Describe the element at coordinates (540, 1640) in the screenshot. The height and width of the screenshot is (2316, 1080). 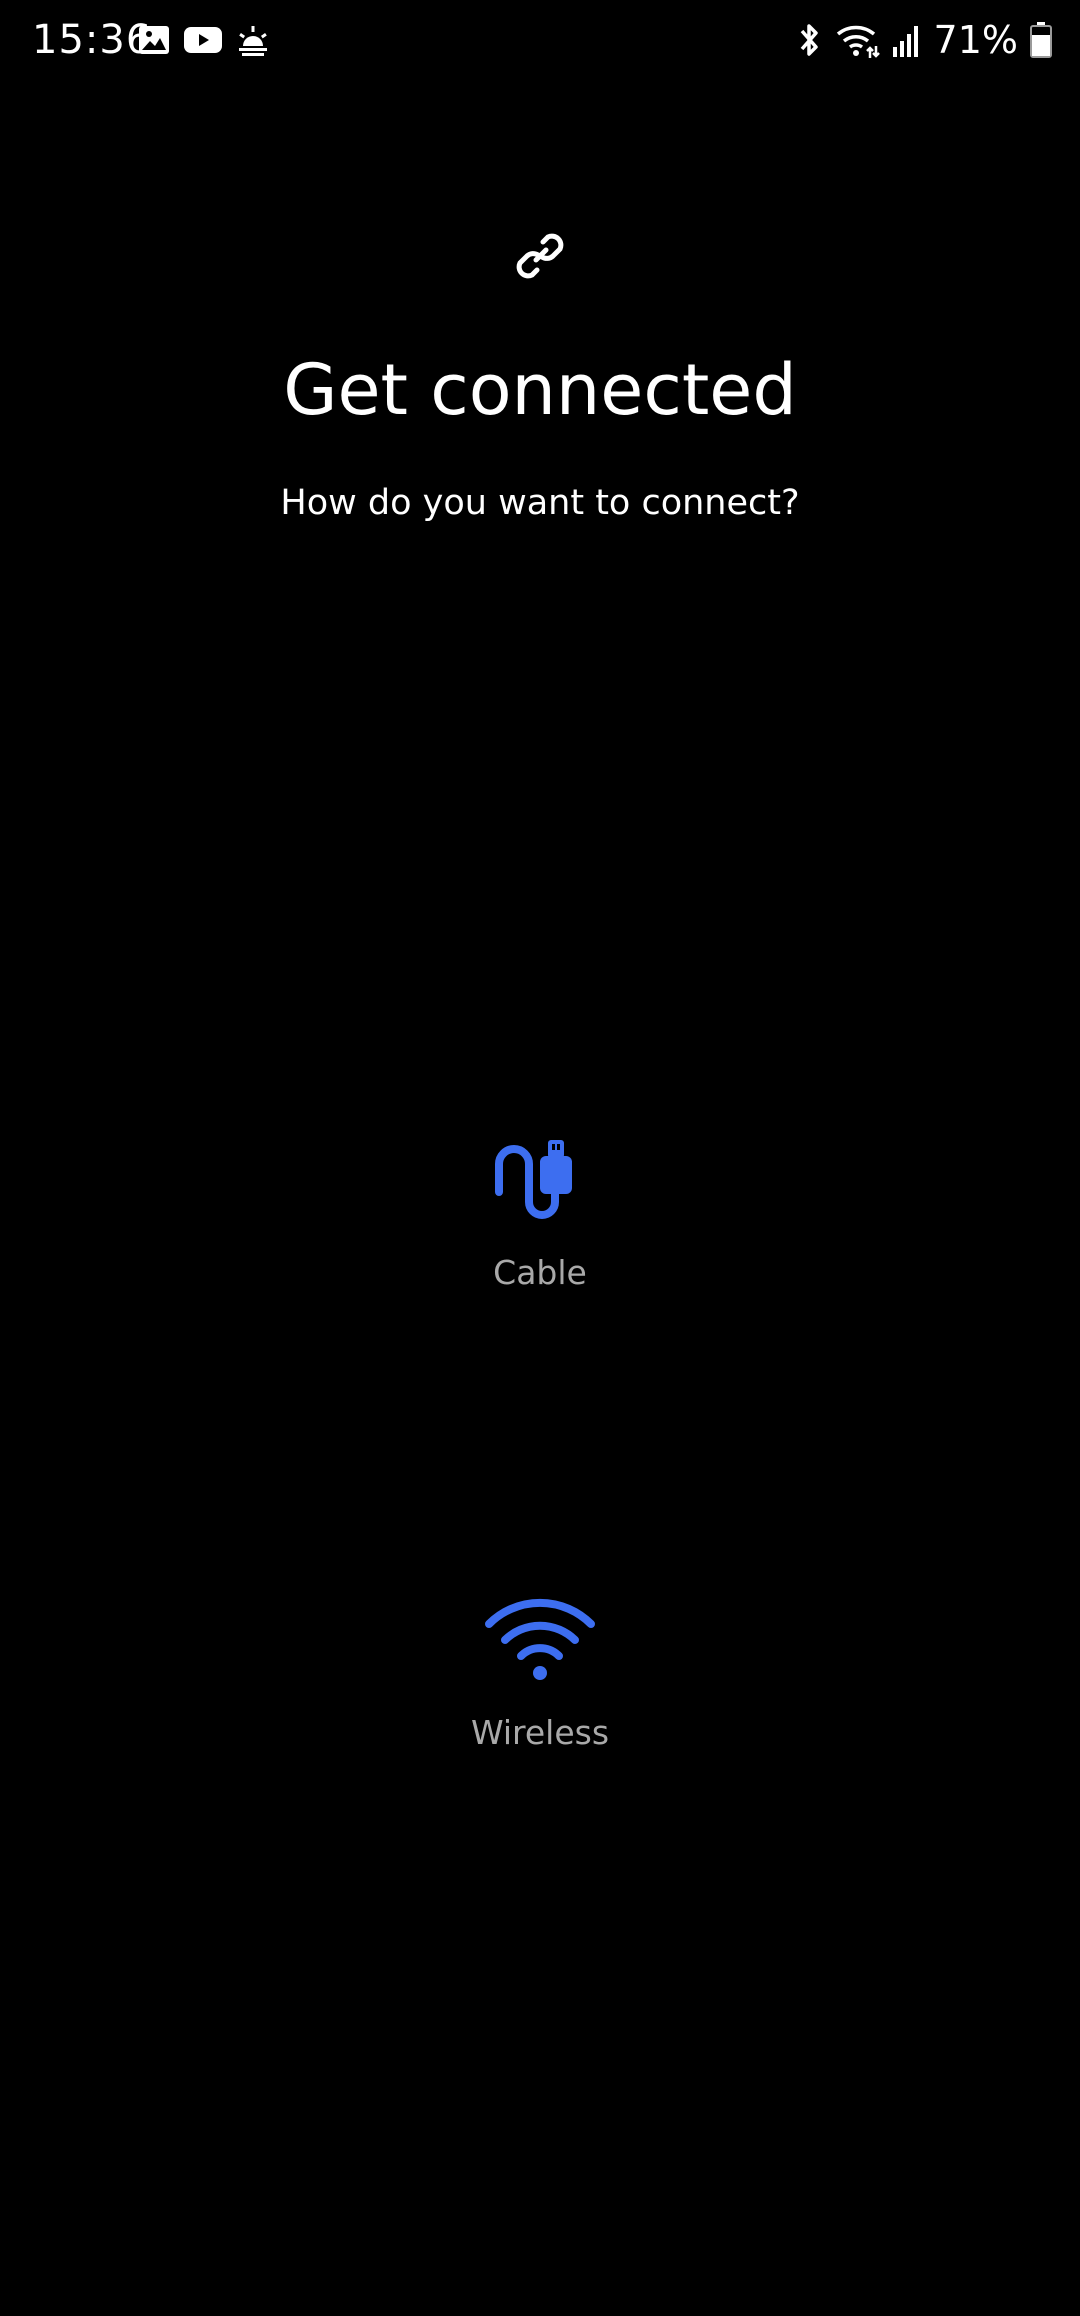
I see `wireless-wifi-icon` at that location.